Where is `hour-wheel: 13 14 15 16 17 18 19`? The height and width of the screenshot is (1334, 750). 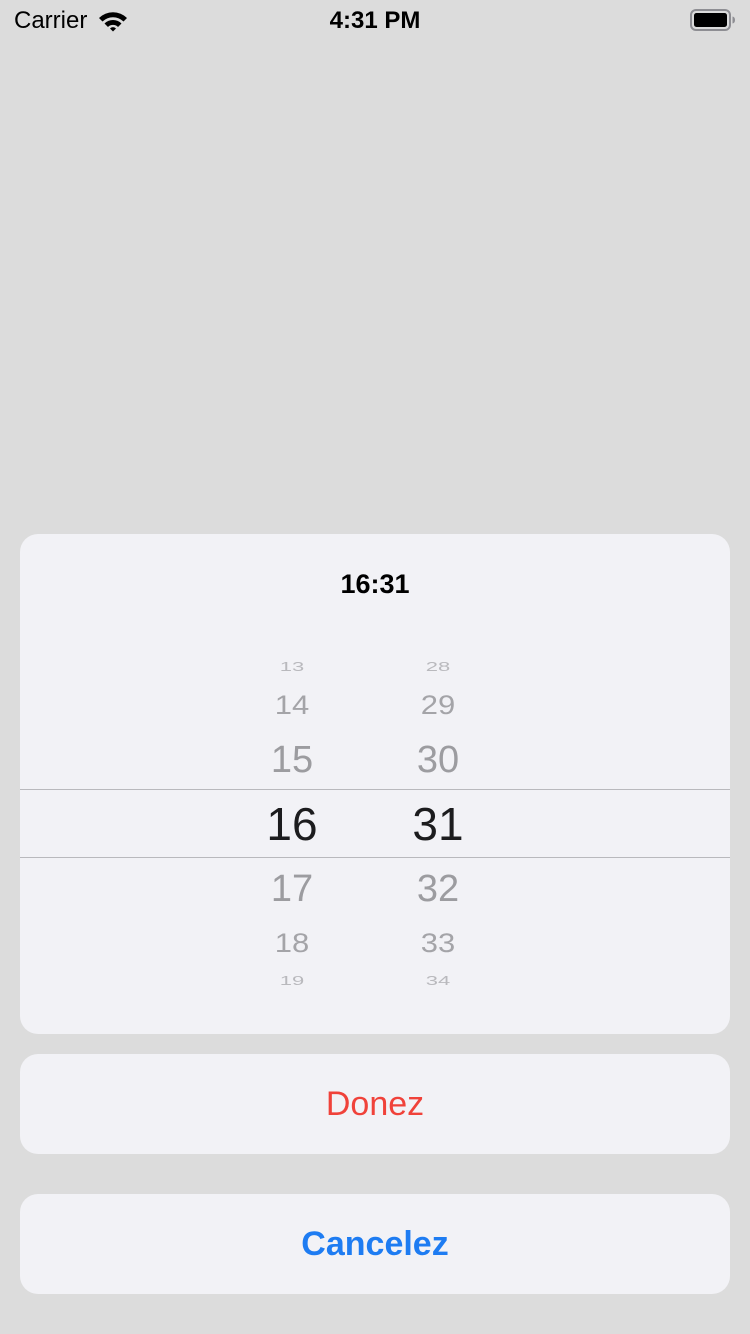
hour-wheel: 13 14 15 16 17 18 19 is located at coordinates (292, 822).